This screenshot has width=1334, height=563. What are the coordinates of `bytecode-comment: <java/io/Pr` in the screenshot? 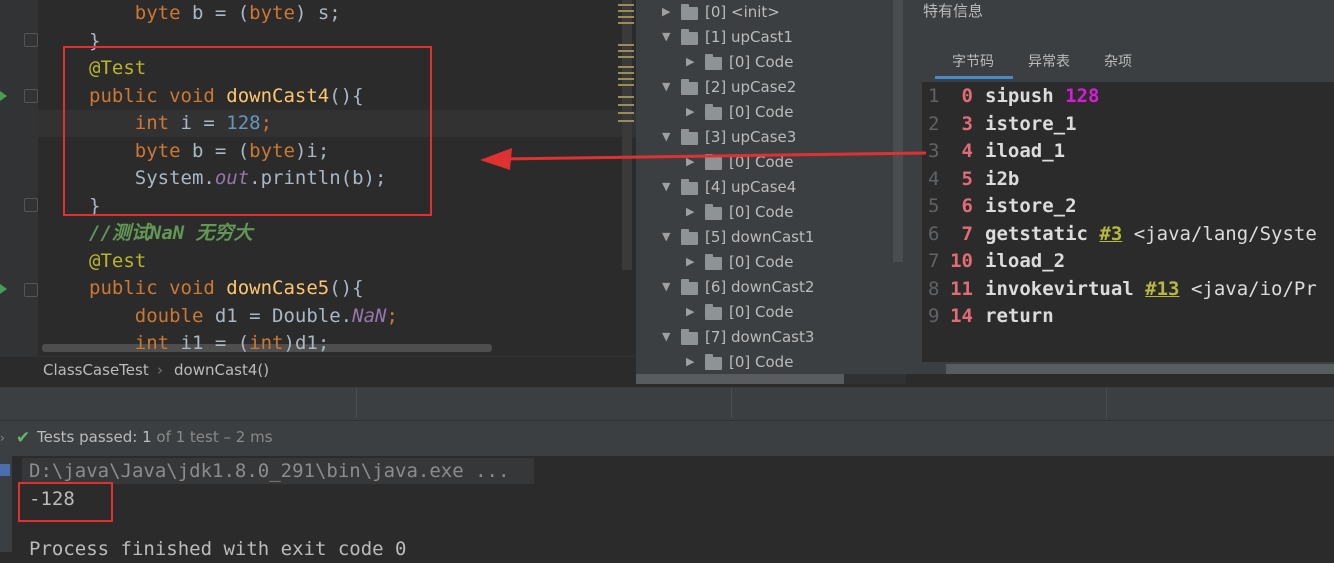 It's located at (1253, 288).